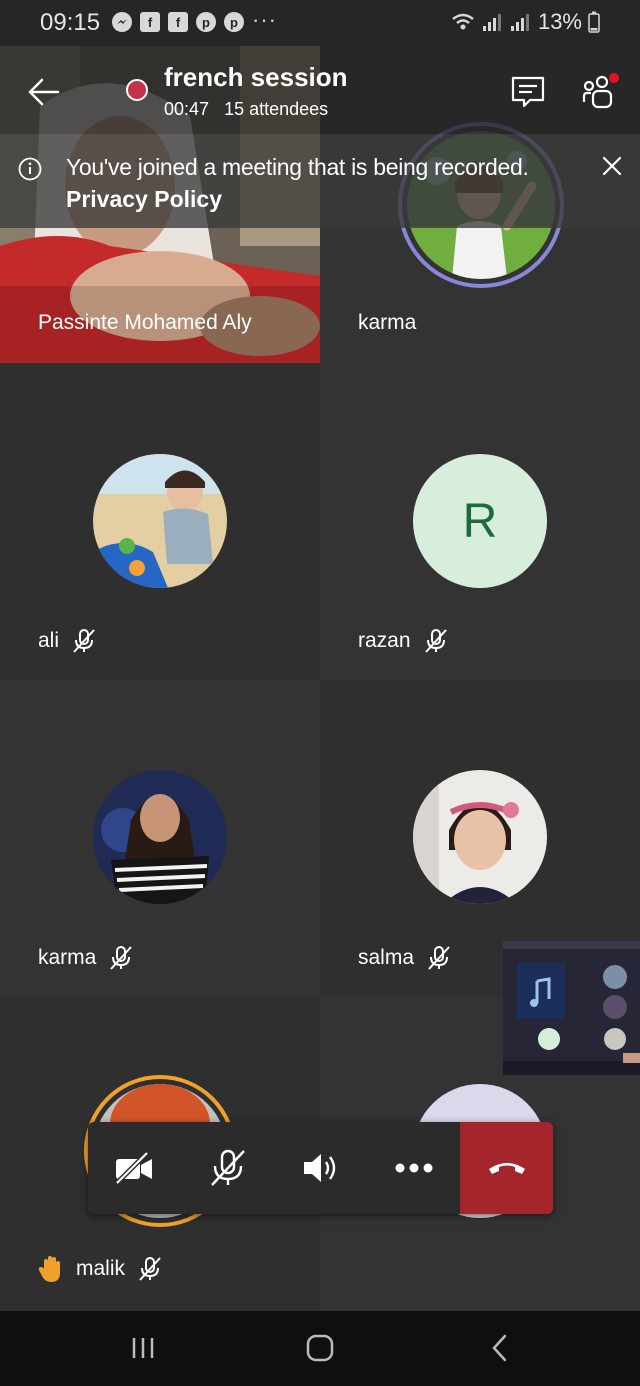 The width and height of the screenshot is (640, 1386). I want to click on recording-indicator, so click(137, 90).